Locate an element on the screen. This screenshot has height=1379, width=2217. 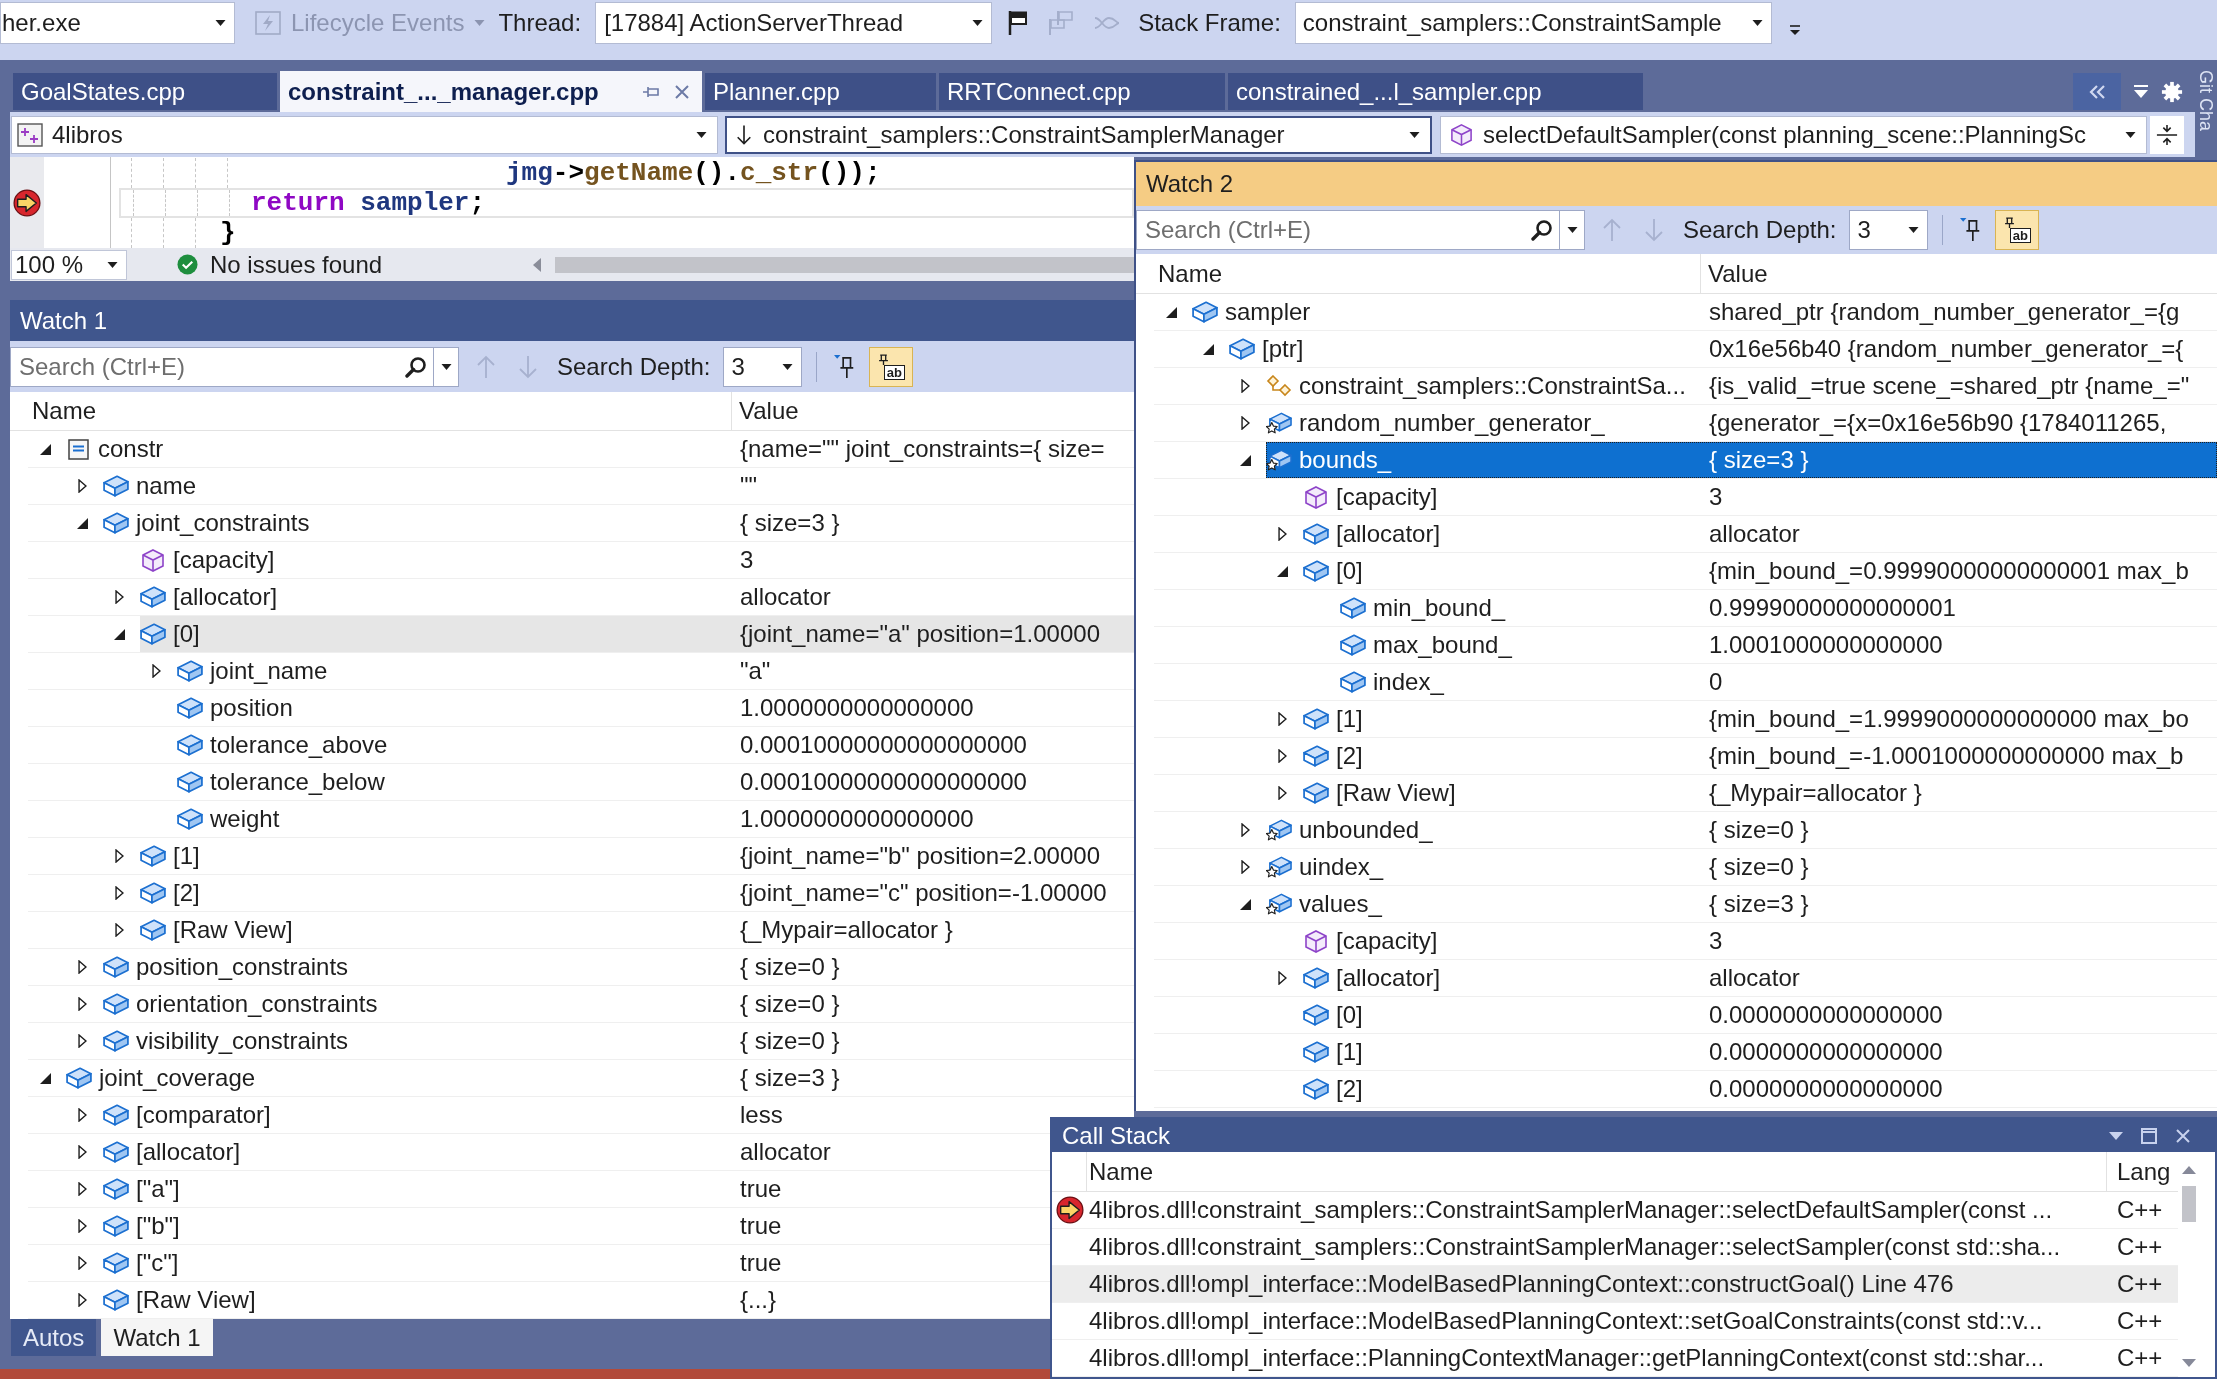
scrollbar-thumb is located at coordinates (2189, 1204).